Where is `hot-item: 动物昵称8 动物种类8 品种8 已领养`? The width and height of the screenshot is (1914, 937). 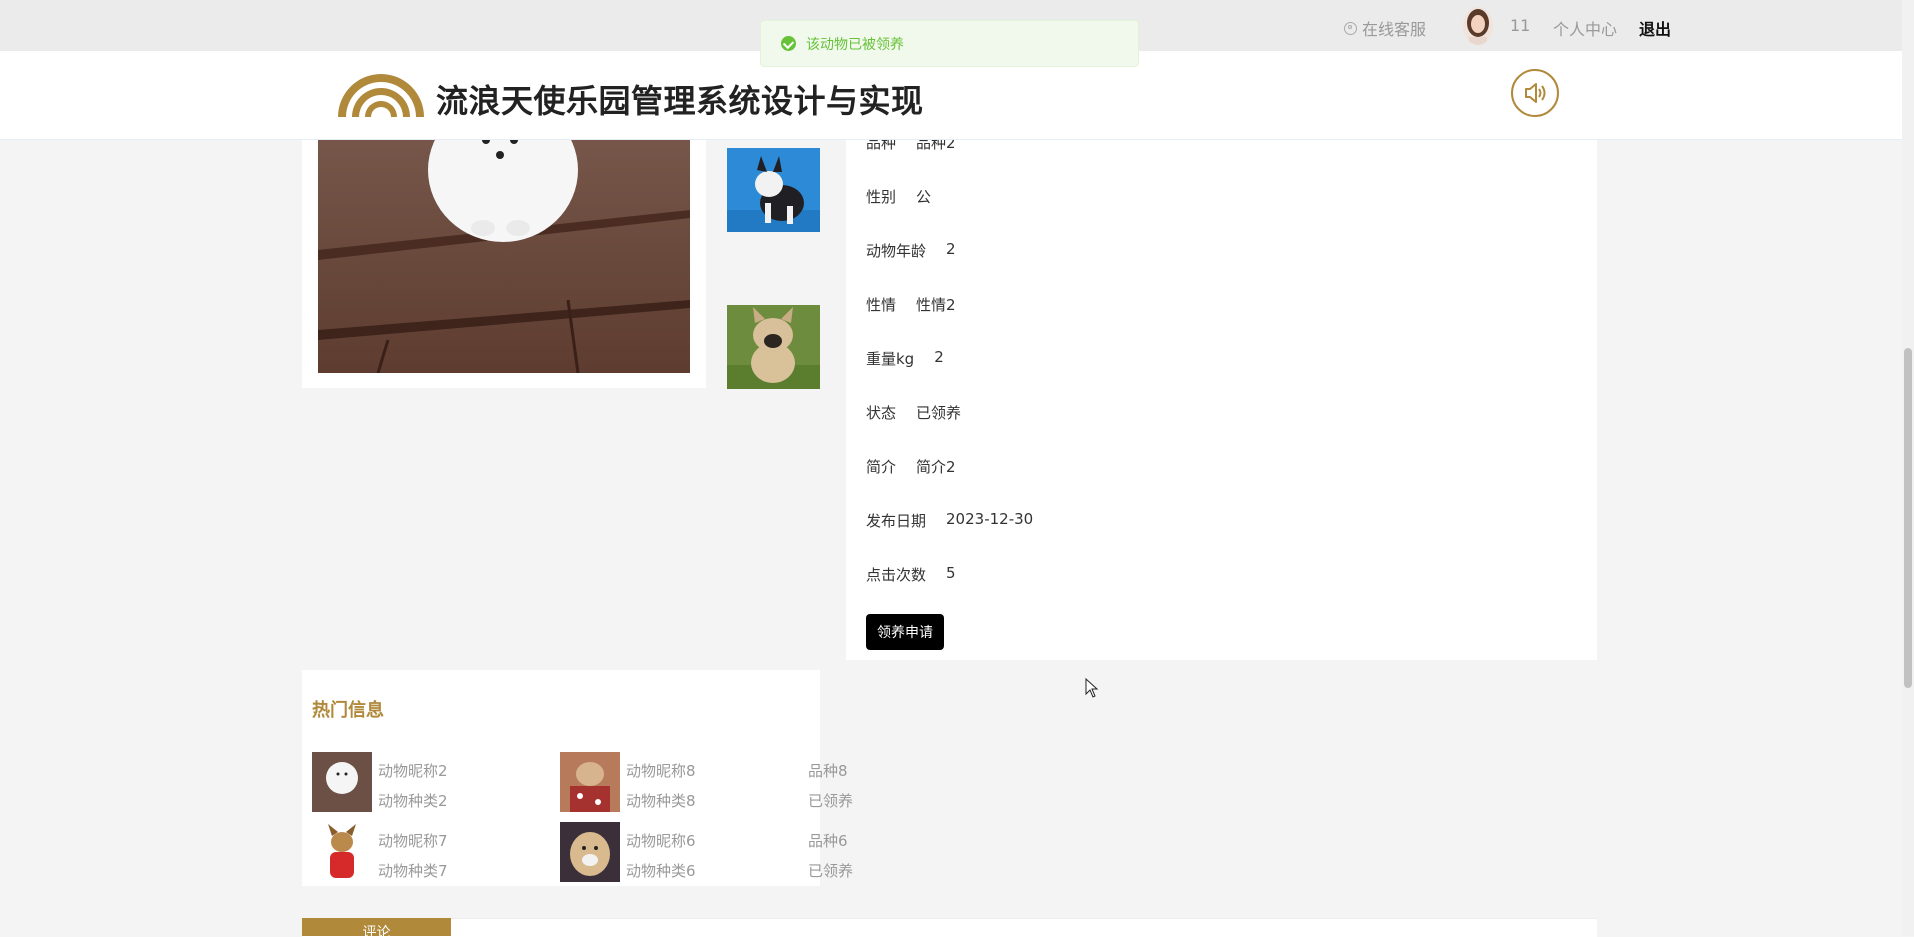 hot-item: 动物昵称8 动物种类8 品种8 已领养 is located at coordinates (710, 782).